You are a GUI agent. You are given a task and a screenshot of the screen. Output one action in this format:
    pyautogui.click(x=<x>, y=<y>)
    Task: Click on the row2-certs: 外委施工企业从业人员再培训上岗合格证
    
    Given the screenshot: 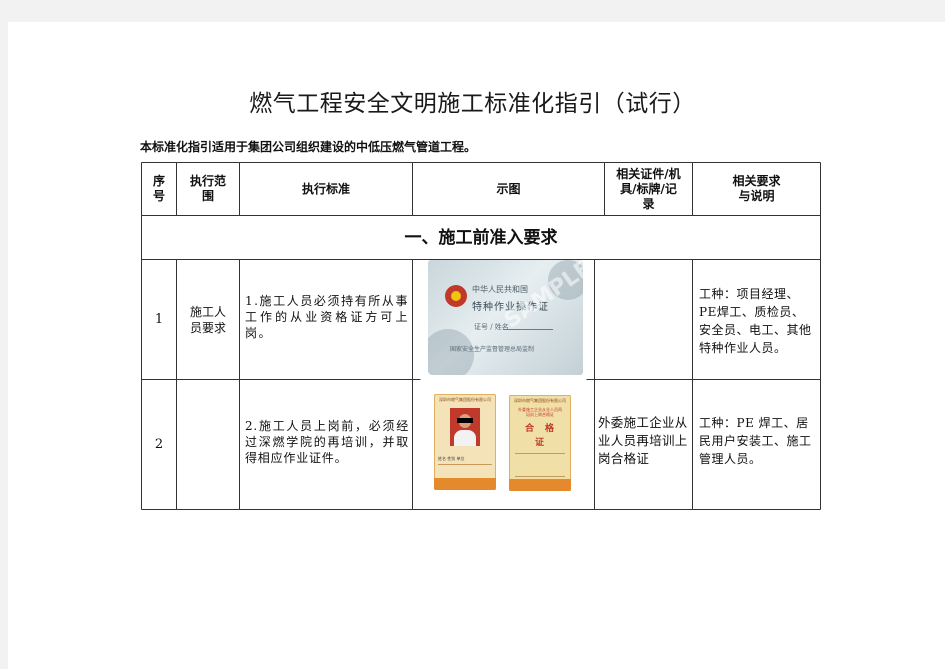 What is the action you would take?
    pyautogui.click(x=643, y=440)
    